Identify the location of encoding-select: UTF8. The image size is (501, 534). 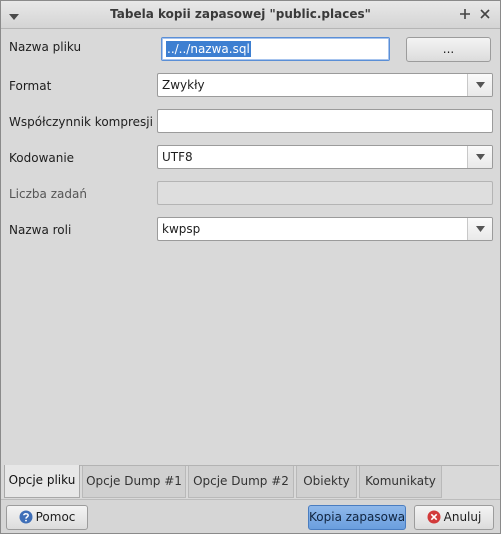
(325, 157).